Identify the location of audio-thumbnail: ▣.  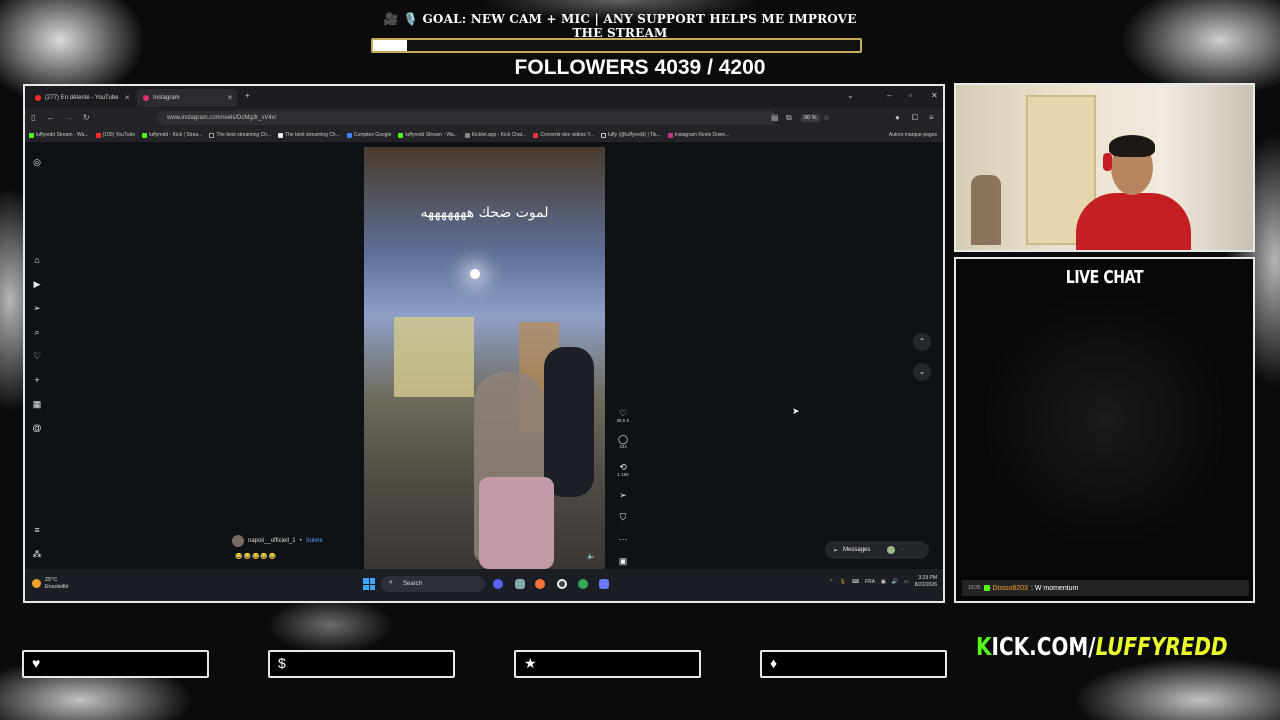
(623, 561).